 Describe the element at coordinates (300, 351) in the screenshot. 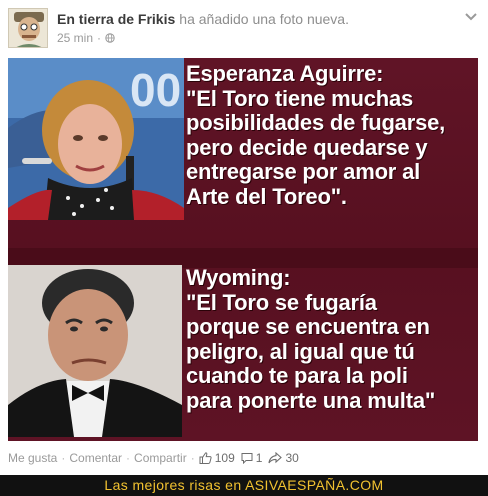

I see `quote-bottom-line: peligro, al igual que tú` at that location.